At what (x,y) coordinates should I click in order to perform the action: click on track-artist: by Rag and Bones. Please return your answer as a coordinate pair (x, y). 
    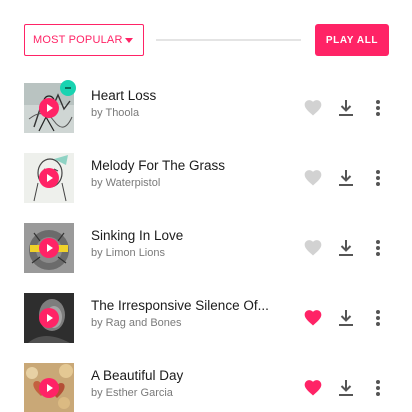
    Looking at the image, I should click on (136, 323).